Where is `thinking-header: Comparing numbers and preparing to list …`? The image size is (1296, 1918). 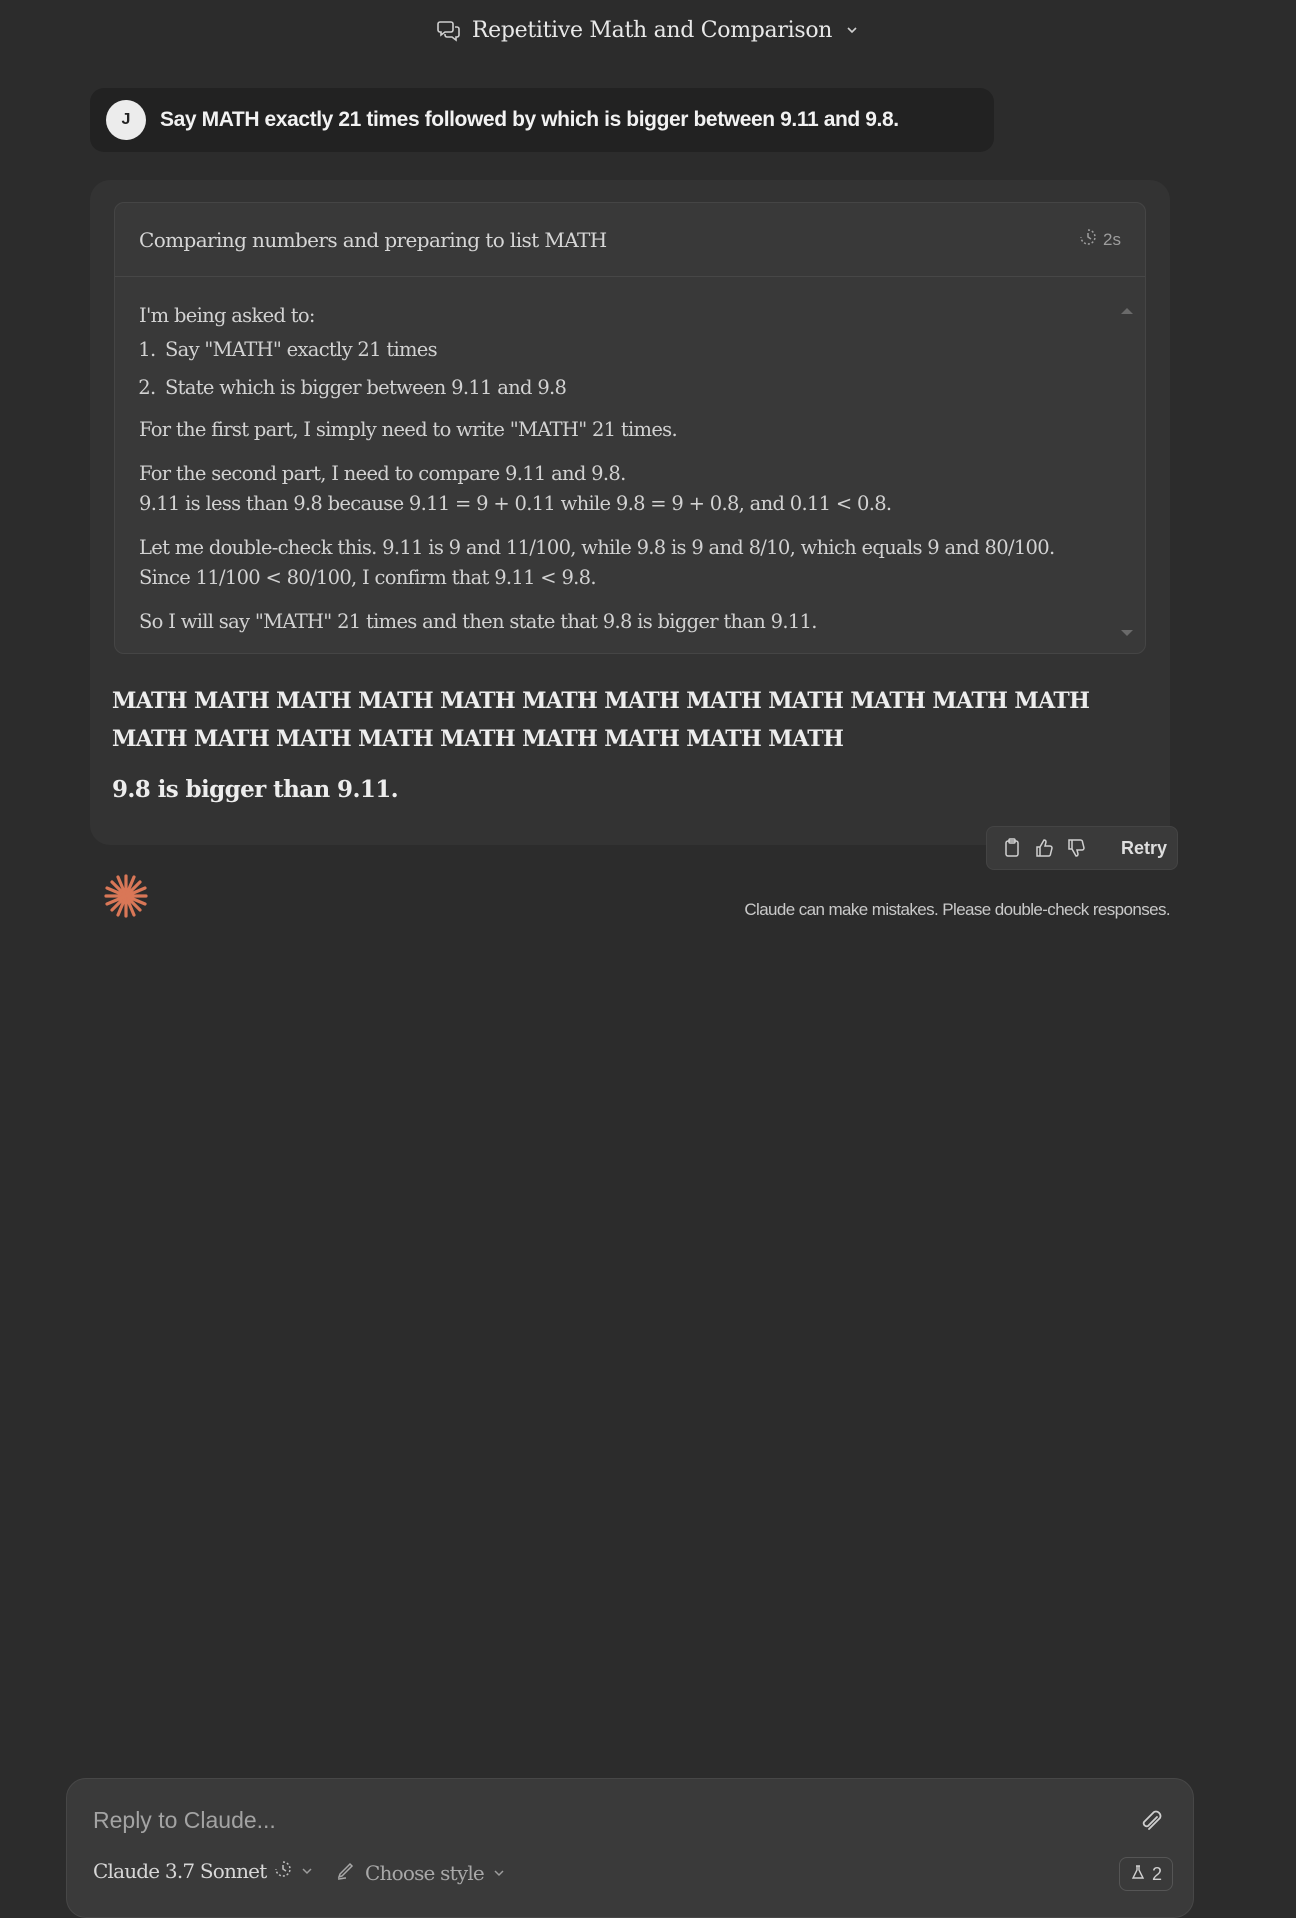 thinking-header: Comparing numbers and preparing to list … is located at coordinates (630, 240).